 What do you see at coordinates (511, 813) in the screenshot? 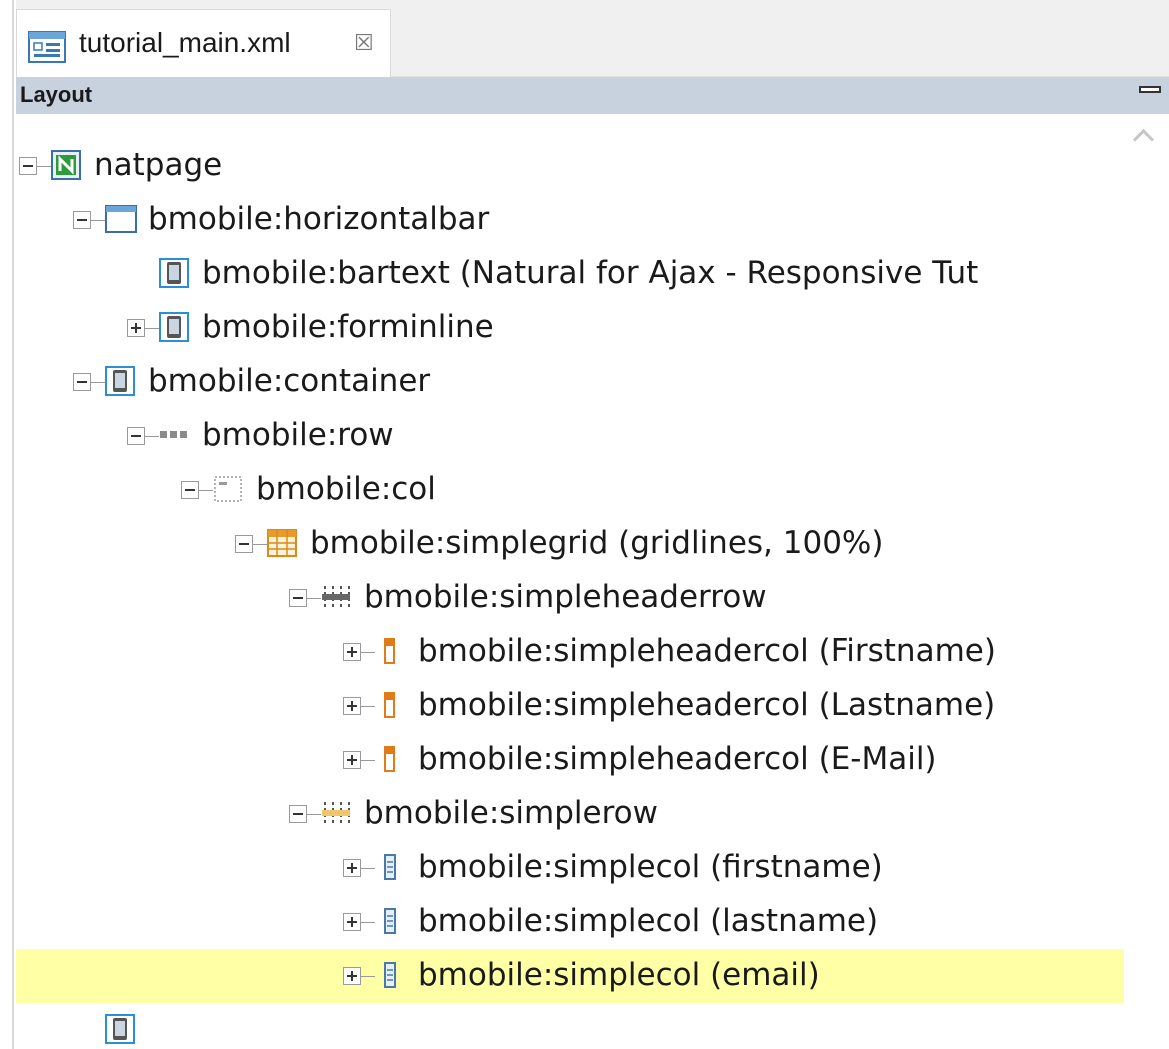
I see `tree-node-label: bmobile:simplerow` at bounding box center [511, 813].